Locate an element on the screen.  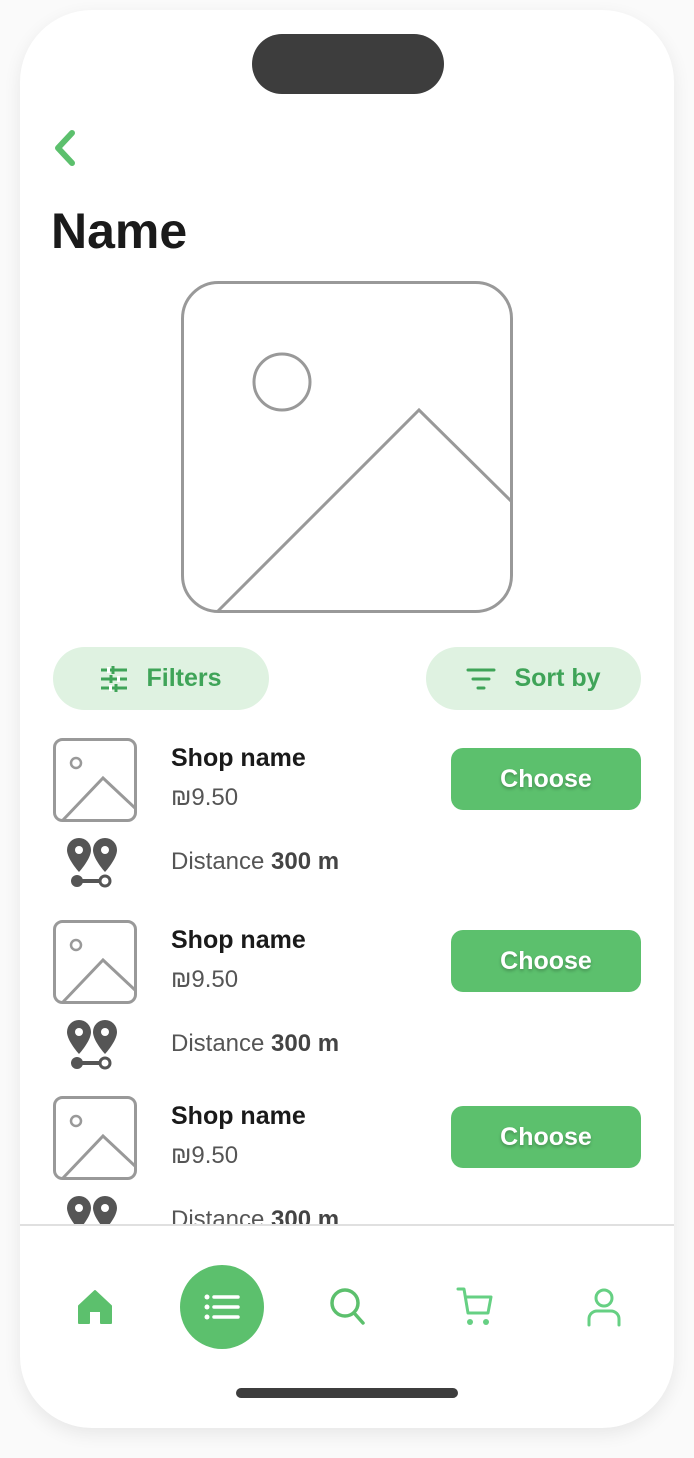
home-indicator is located at coordinates (347, 1393).